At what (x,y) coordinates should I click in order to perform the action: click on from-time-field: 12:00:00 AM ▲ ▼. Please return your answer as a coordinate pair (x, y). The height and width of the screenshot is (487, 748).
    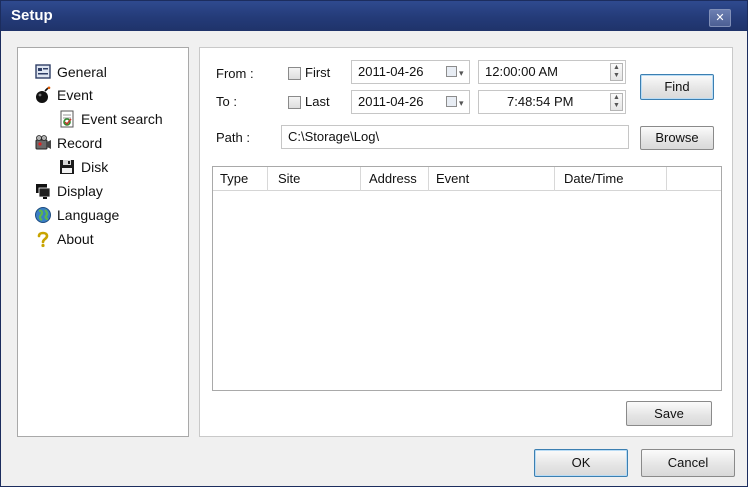
    Looking at the image, I should click on (552, 72).